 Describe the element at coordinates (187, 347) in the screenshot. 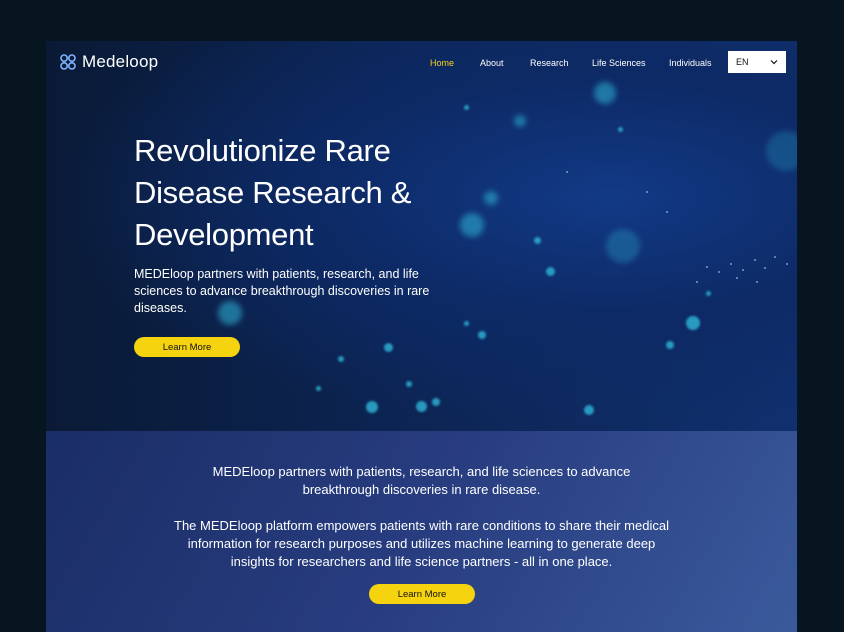

I see `hero-learn-more-button: Learn More` at that location.